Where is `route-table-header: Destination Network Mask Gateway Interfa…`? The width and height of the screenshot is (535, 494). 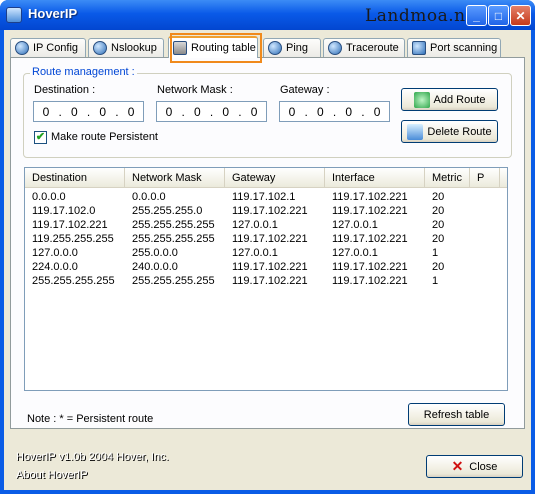
route-table-header: Destination Network Mask Gateway Interfa… is located at coordinates (266, 178).